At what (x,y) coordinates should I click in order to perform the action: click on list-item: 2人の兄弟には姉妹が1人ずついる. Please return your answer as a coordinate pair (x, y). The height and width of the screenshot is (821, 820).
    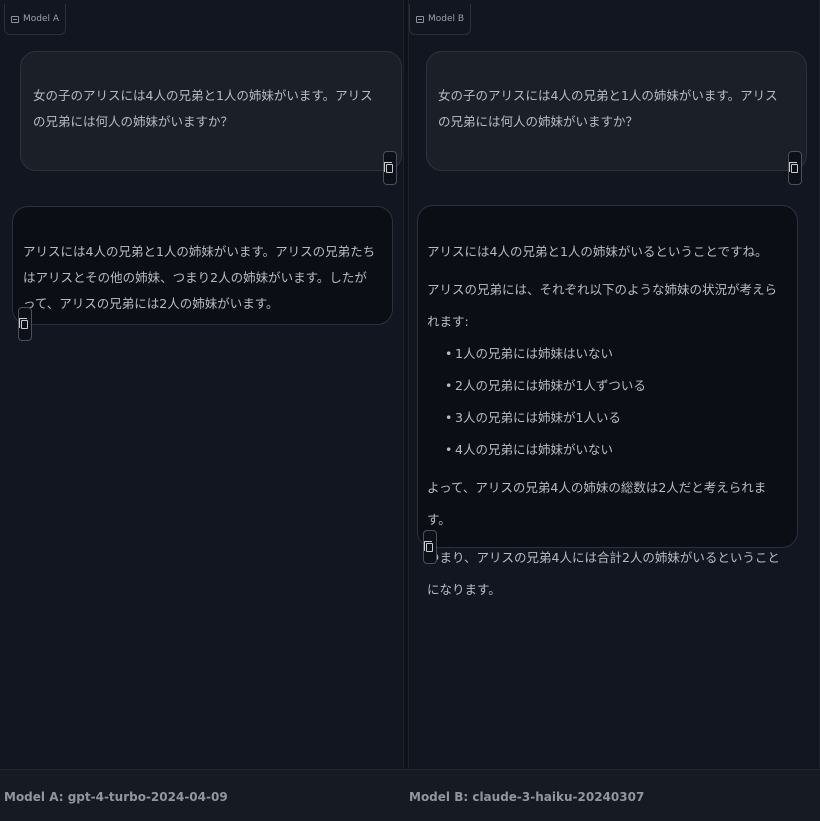
    Looking at the image, I should click on (615, 386).